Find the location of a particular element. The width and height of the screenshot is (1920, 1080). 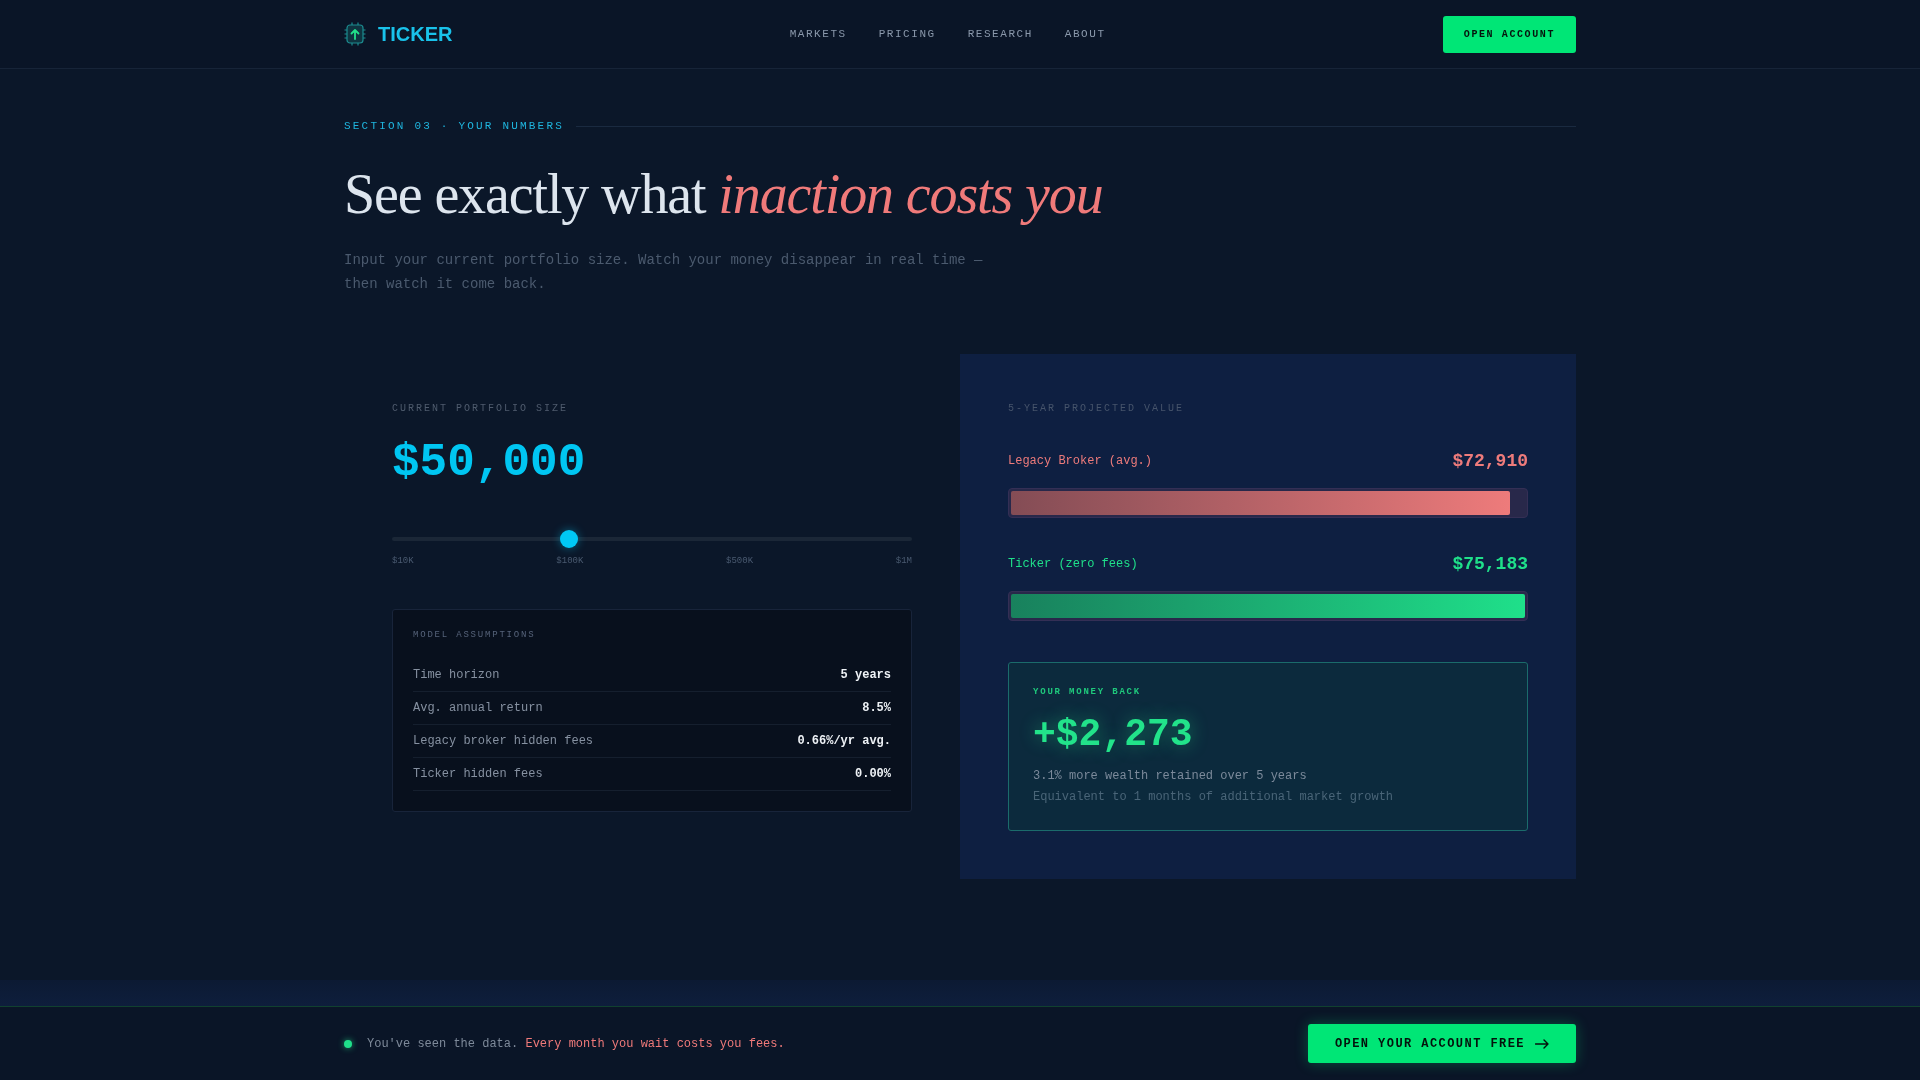

open-your-account-button: OPEN YOUR ACCOUNT FREE is located at coordinates (1441, 1043).